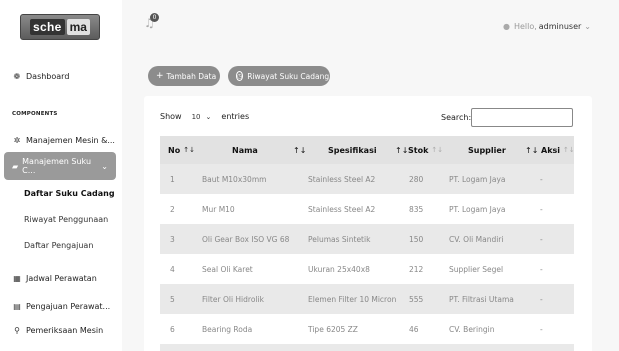  I want to click on entries-select: 10 ⌄, so click(202, 117).